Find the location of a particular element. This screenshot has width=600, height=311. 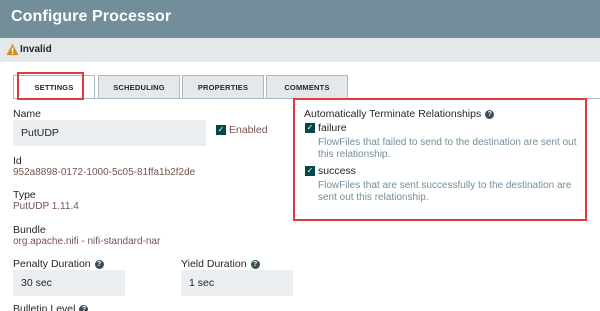

dialog-header: Configure Processor is located at coordinates (300, 19).